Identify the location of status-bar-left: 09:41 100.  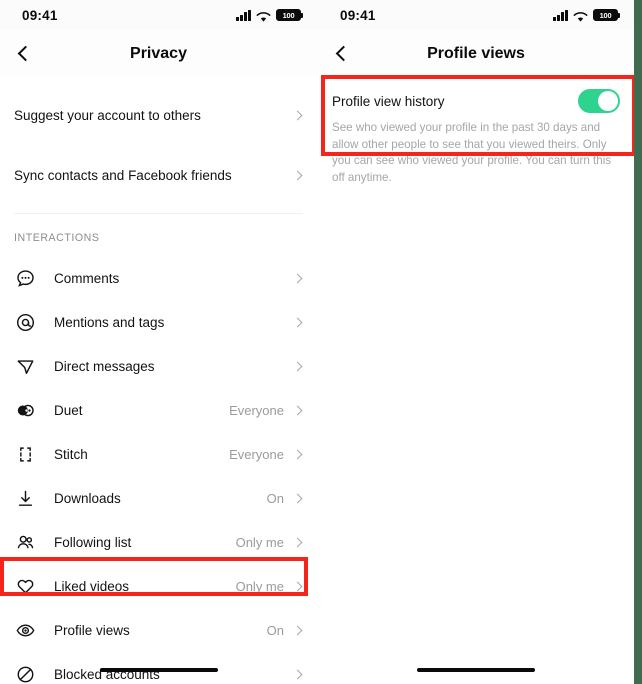
(158, 15).